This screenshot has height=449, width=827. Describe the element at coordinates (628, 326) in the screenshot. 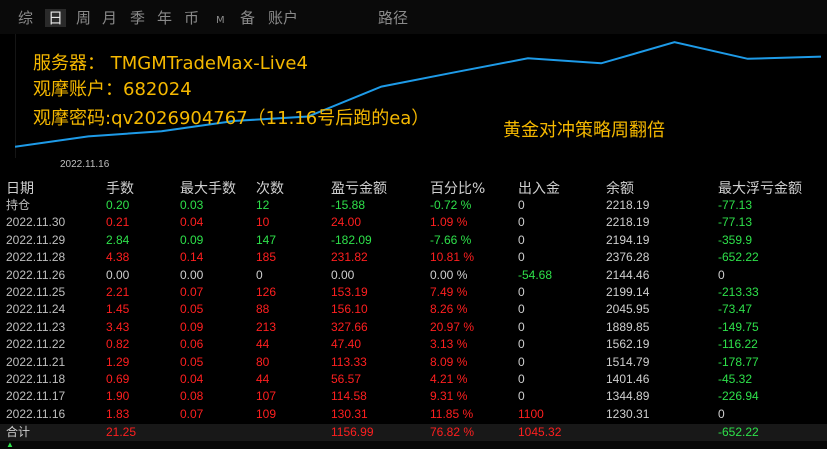

I see `cell-balance: 1889.85` at that location.